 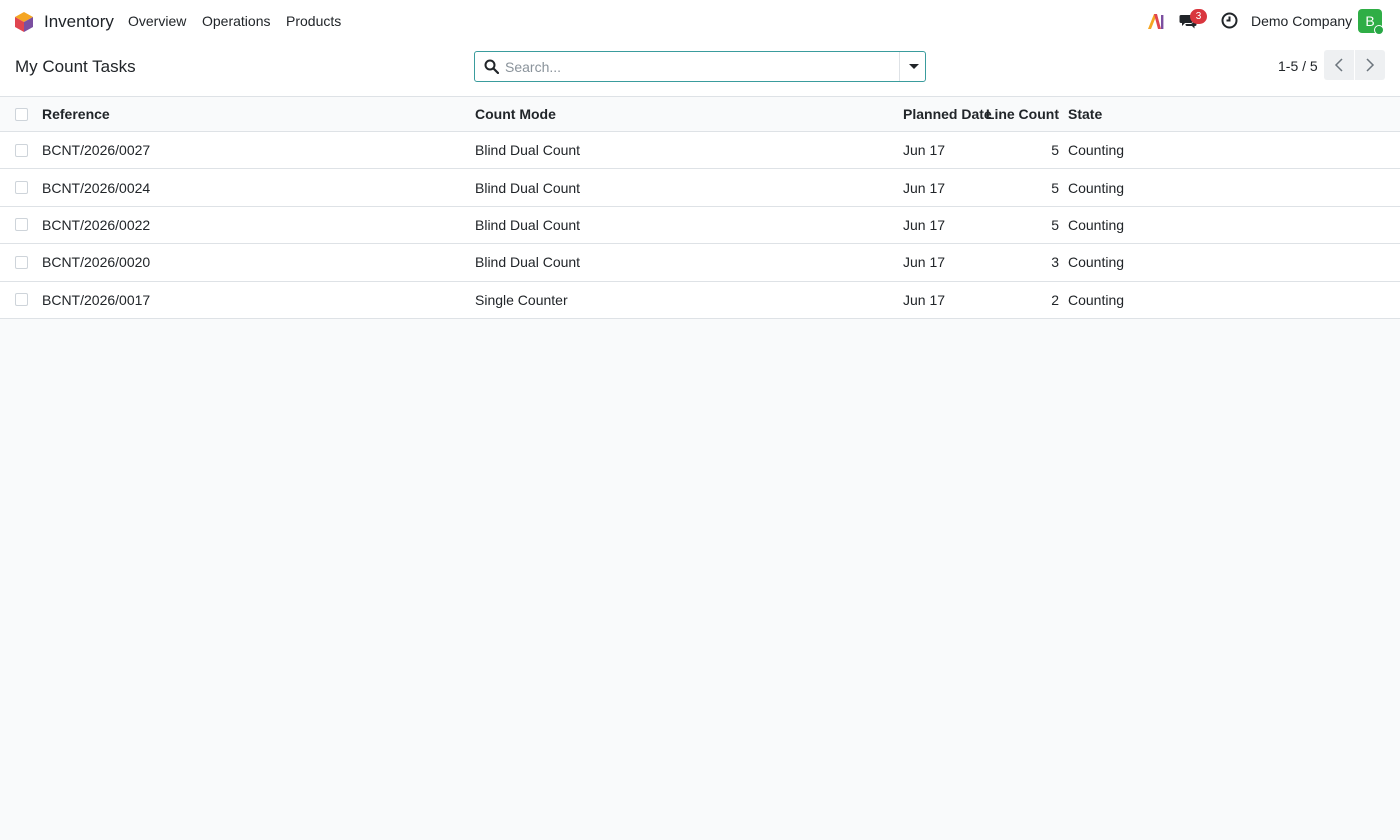 What do you see at coordinates (491, 66) in the screenshot?
I see `search-icon` at bounding box center [491, 66].